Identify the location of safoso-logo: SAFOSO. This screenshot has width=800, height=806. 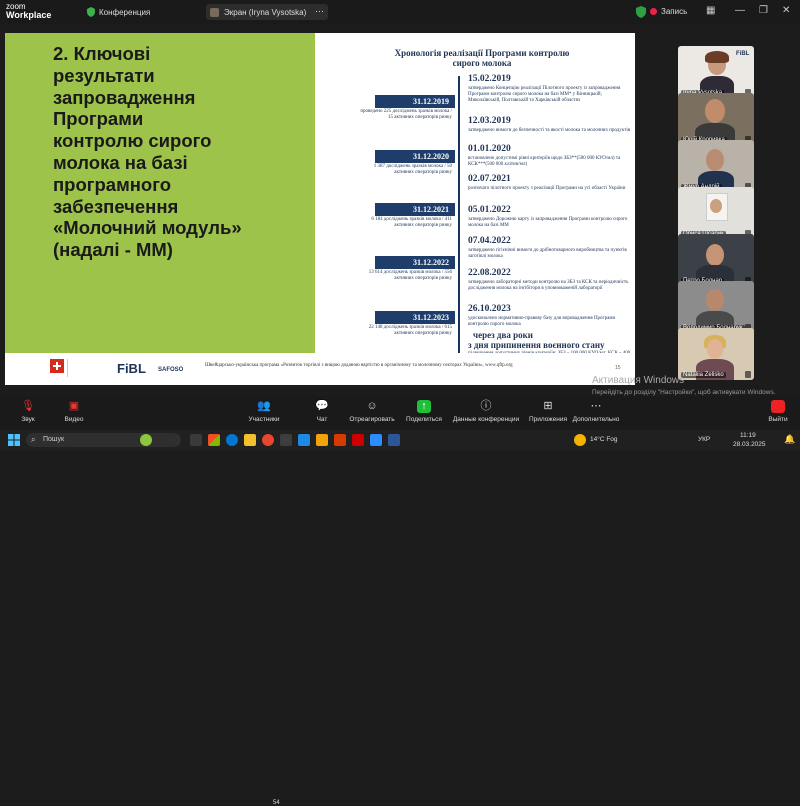
(171, 370).